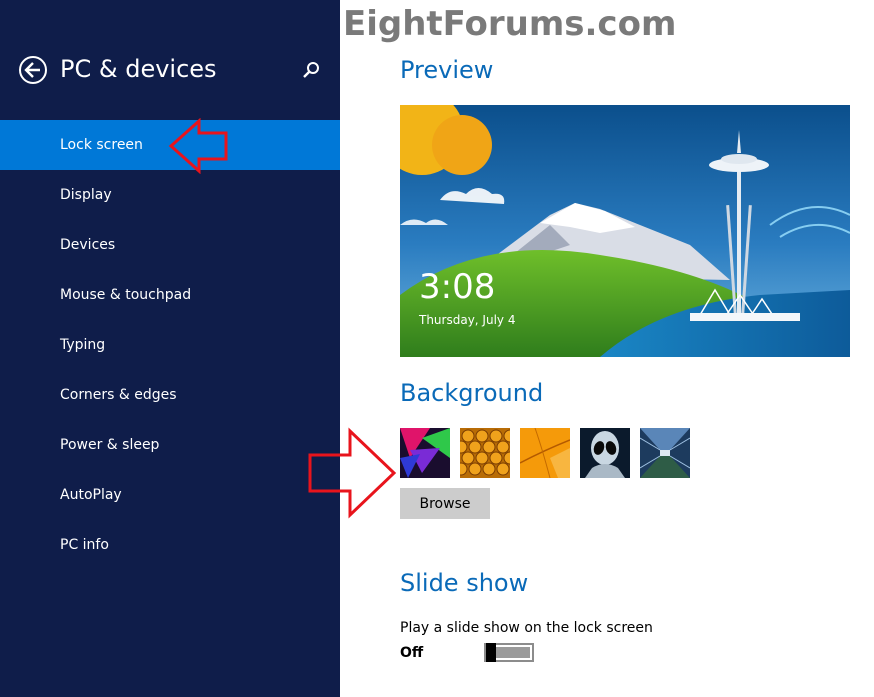 Image resolution: width=874 pixels, height=697 pixels. I want to click on sidebar-item-pc-info: PC info, so click(170, 545).